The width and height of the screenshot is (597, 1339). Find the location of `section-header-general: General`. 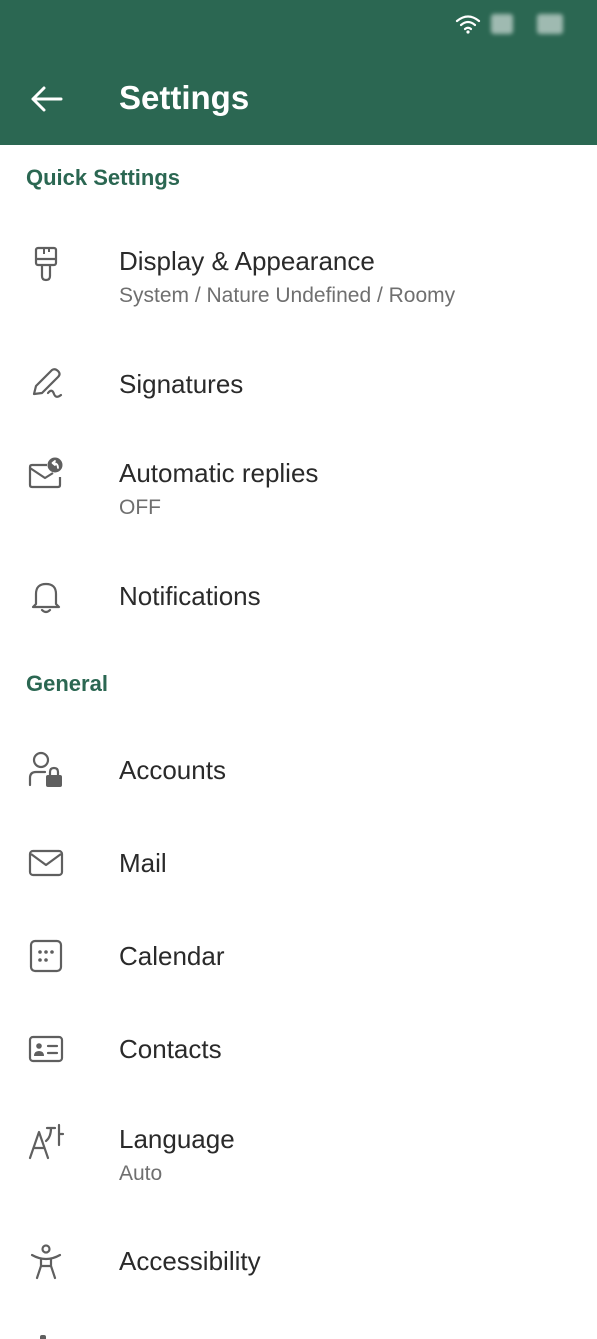

section-header-general: General is located at coordinates (67, 683).